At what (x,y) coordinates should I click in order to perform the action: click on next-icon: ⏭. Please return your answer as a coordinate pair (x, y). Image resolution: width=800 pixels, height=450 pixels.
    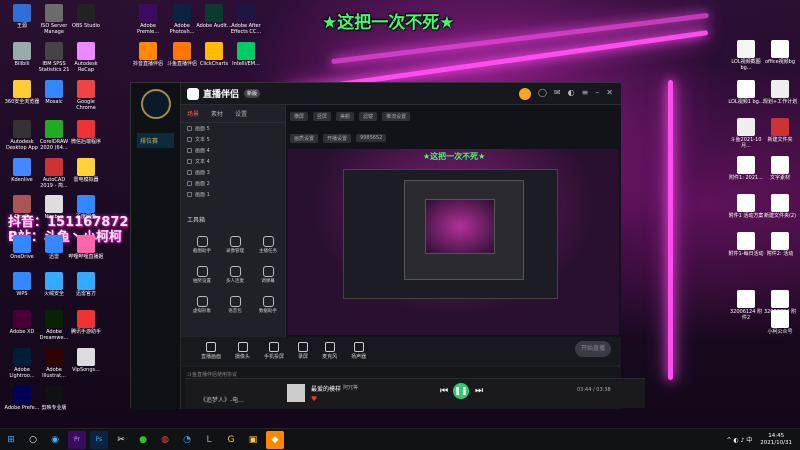
    Looking at the image, I should click on (479, 391).